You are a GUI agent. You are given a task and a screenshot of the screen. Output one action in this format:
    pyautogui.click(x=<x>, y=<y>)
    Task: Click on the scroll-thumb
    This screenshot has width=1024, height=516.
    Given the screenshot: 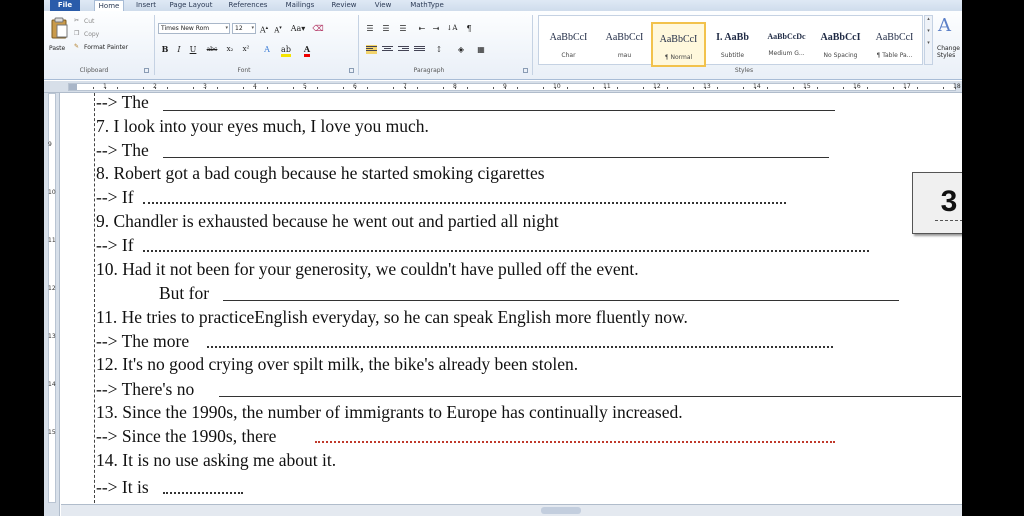 What is the action you would take?
    pyautogui.click(x=561, y=510)
    